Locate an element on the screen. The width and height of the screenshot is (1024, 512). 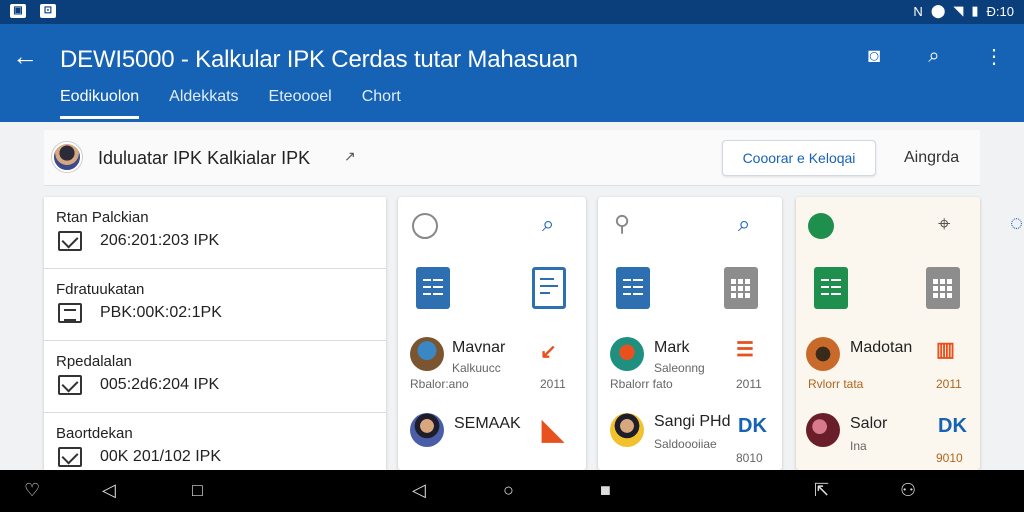
row-subtitle: Ina is located at coordinates (858, 446).